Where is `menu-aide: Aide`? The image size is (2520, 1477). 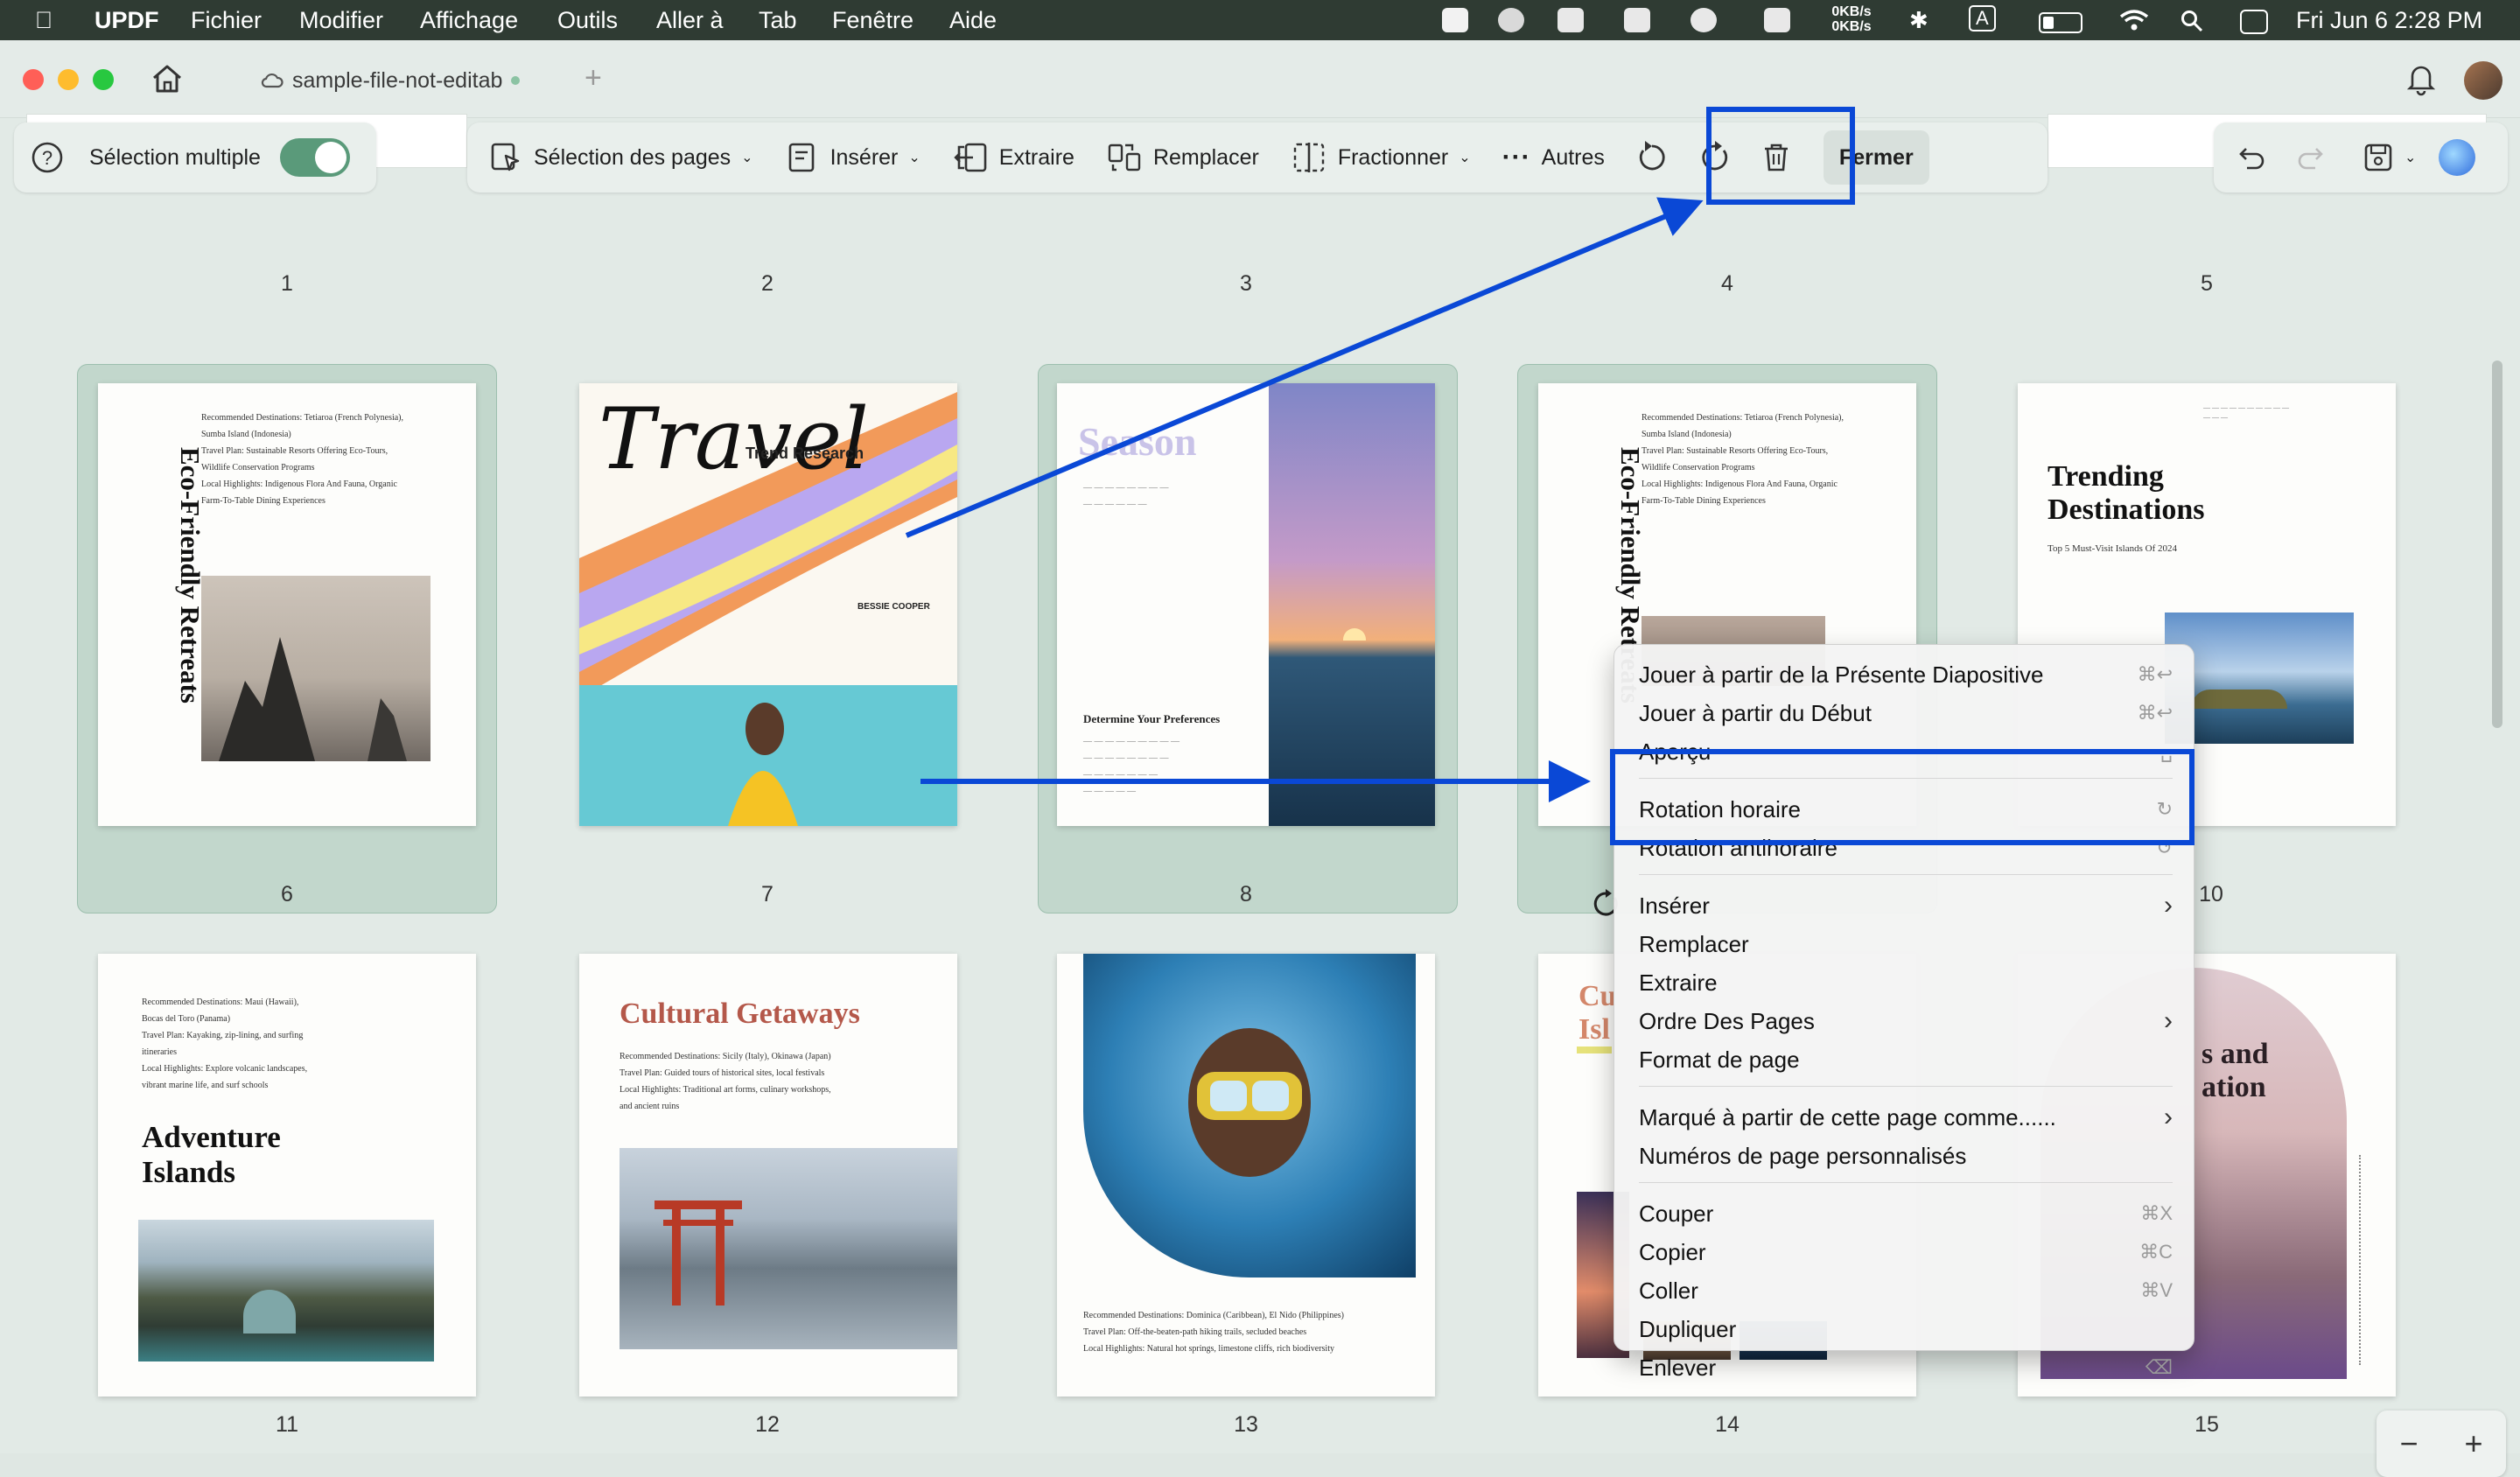
menu-aide: Aide is located at coordinates (973, 20).